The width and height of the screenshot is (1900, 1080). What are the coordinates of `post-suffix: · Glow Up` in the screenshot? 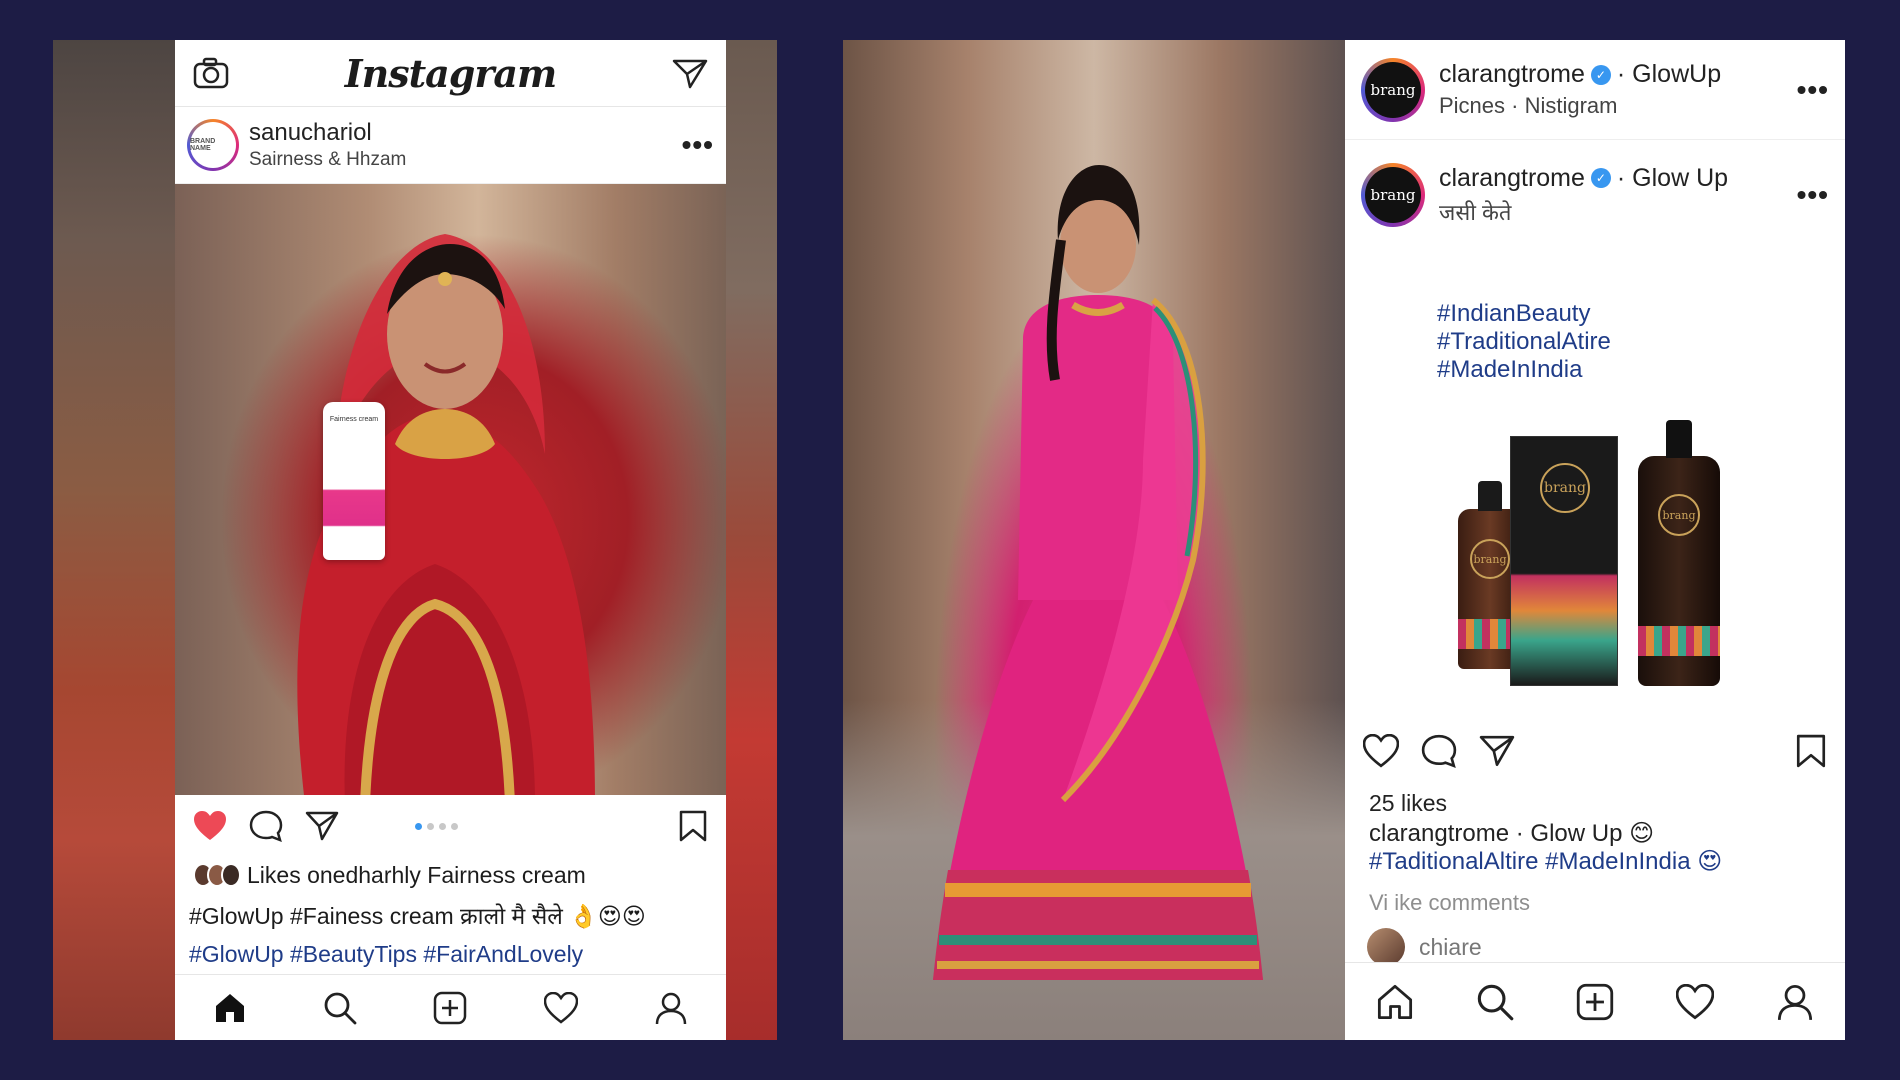 It's located at (1672, 177).